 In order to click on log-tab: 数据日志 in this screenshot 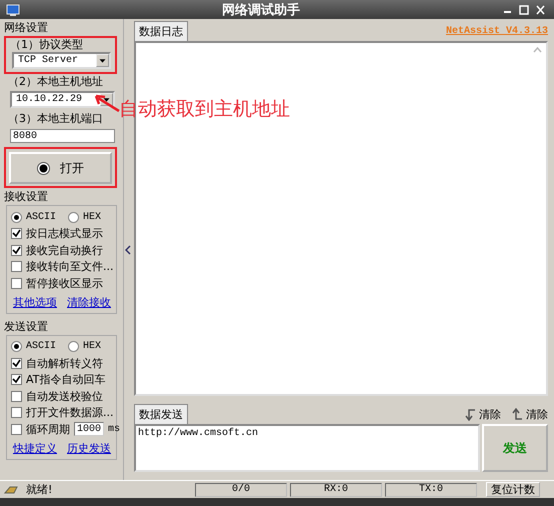, I will do `click(161, 31)`.